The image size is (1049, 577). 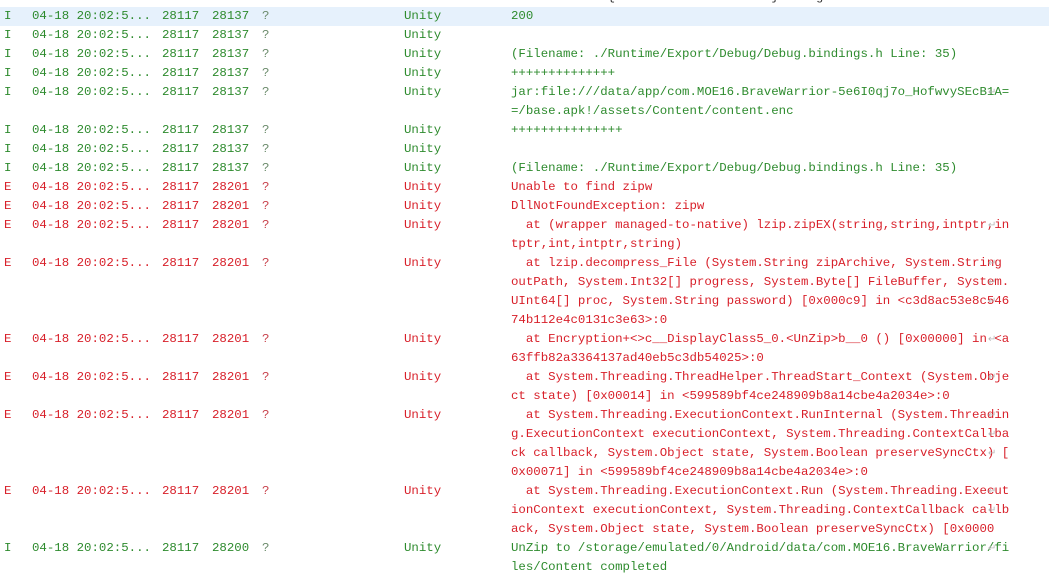 I want to click on log-message-text: 200, so click(x=522, y=16).